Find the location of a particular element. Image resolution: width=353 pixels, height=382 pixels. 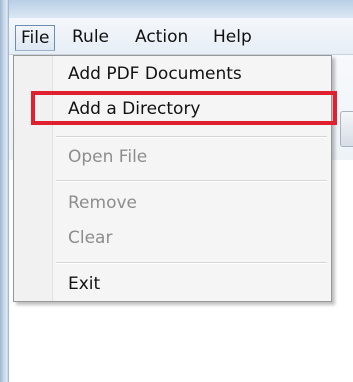

menu-item-add-pdf-documents: Add PDF Documents is located at coordinates (155, 74).